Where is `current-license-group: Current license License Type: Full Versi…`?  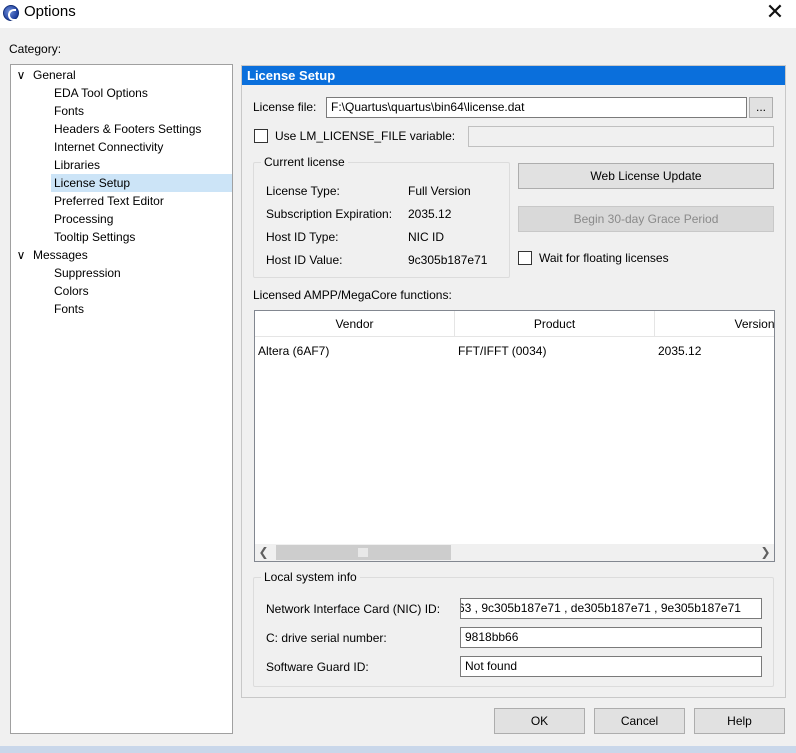 current-license-group: Current license License Type: Full Versi… is located at coordinates (381, 216).